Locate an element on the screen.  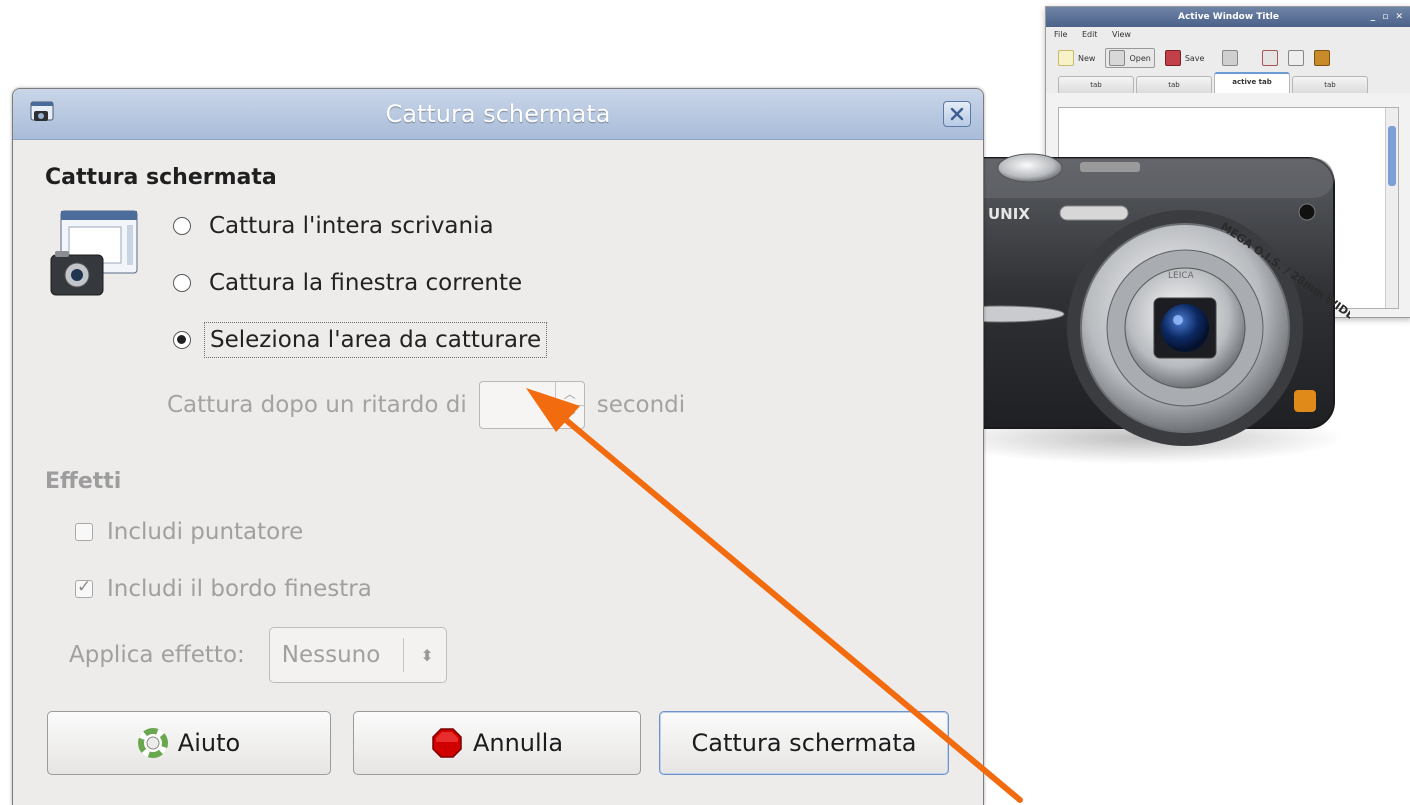
shutter-button is located at coordinates (1030, 168).